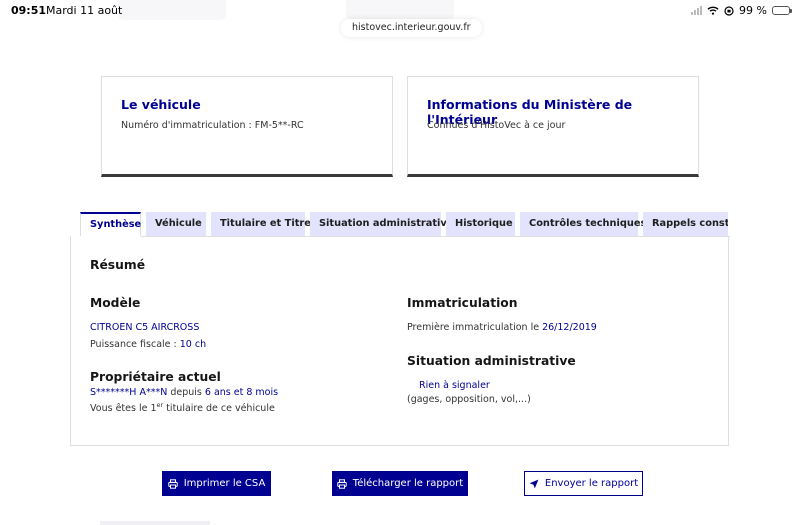 This screenshot has height=525, width=800. I want to click on ministry-card-text: Connues d'HistoVec à ce jour, so click(496, 125).